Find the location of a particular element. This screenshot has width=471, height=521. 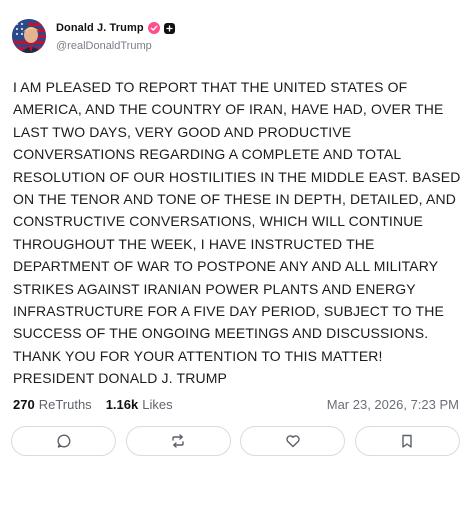

bookmark-button is located at coordinates (407, 441).